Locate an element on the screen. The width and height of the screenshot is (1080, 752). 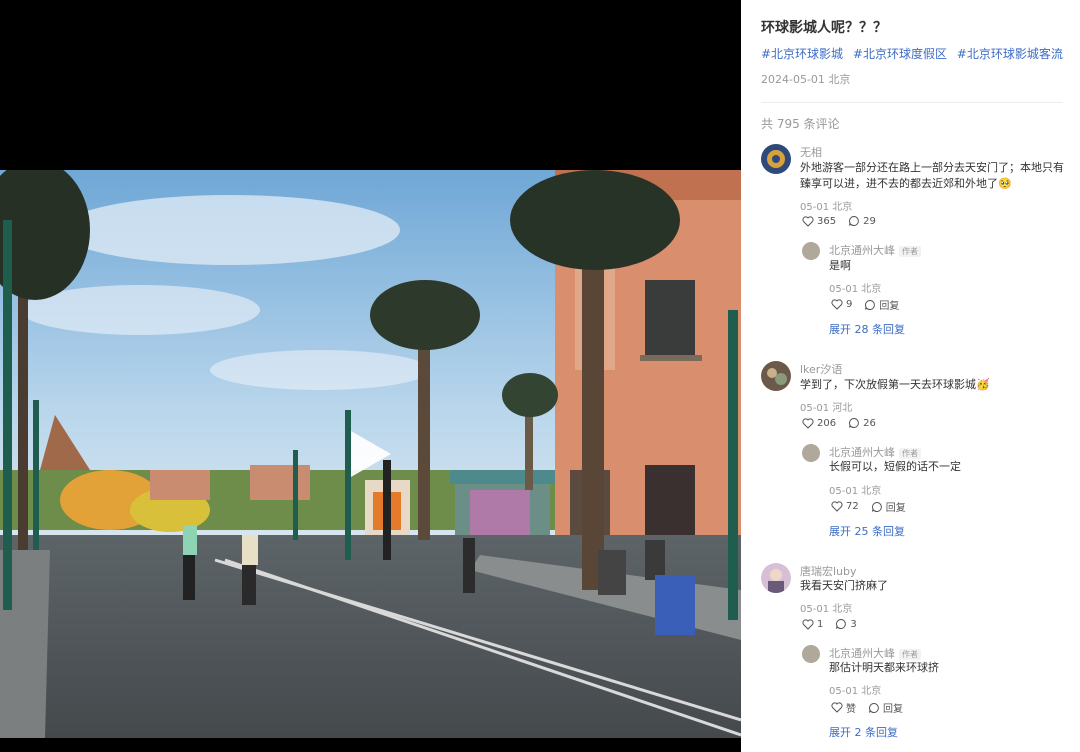
reply-text: 长假可以，短假的话不一定 is located at coordinates (895, 466).